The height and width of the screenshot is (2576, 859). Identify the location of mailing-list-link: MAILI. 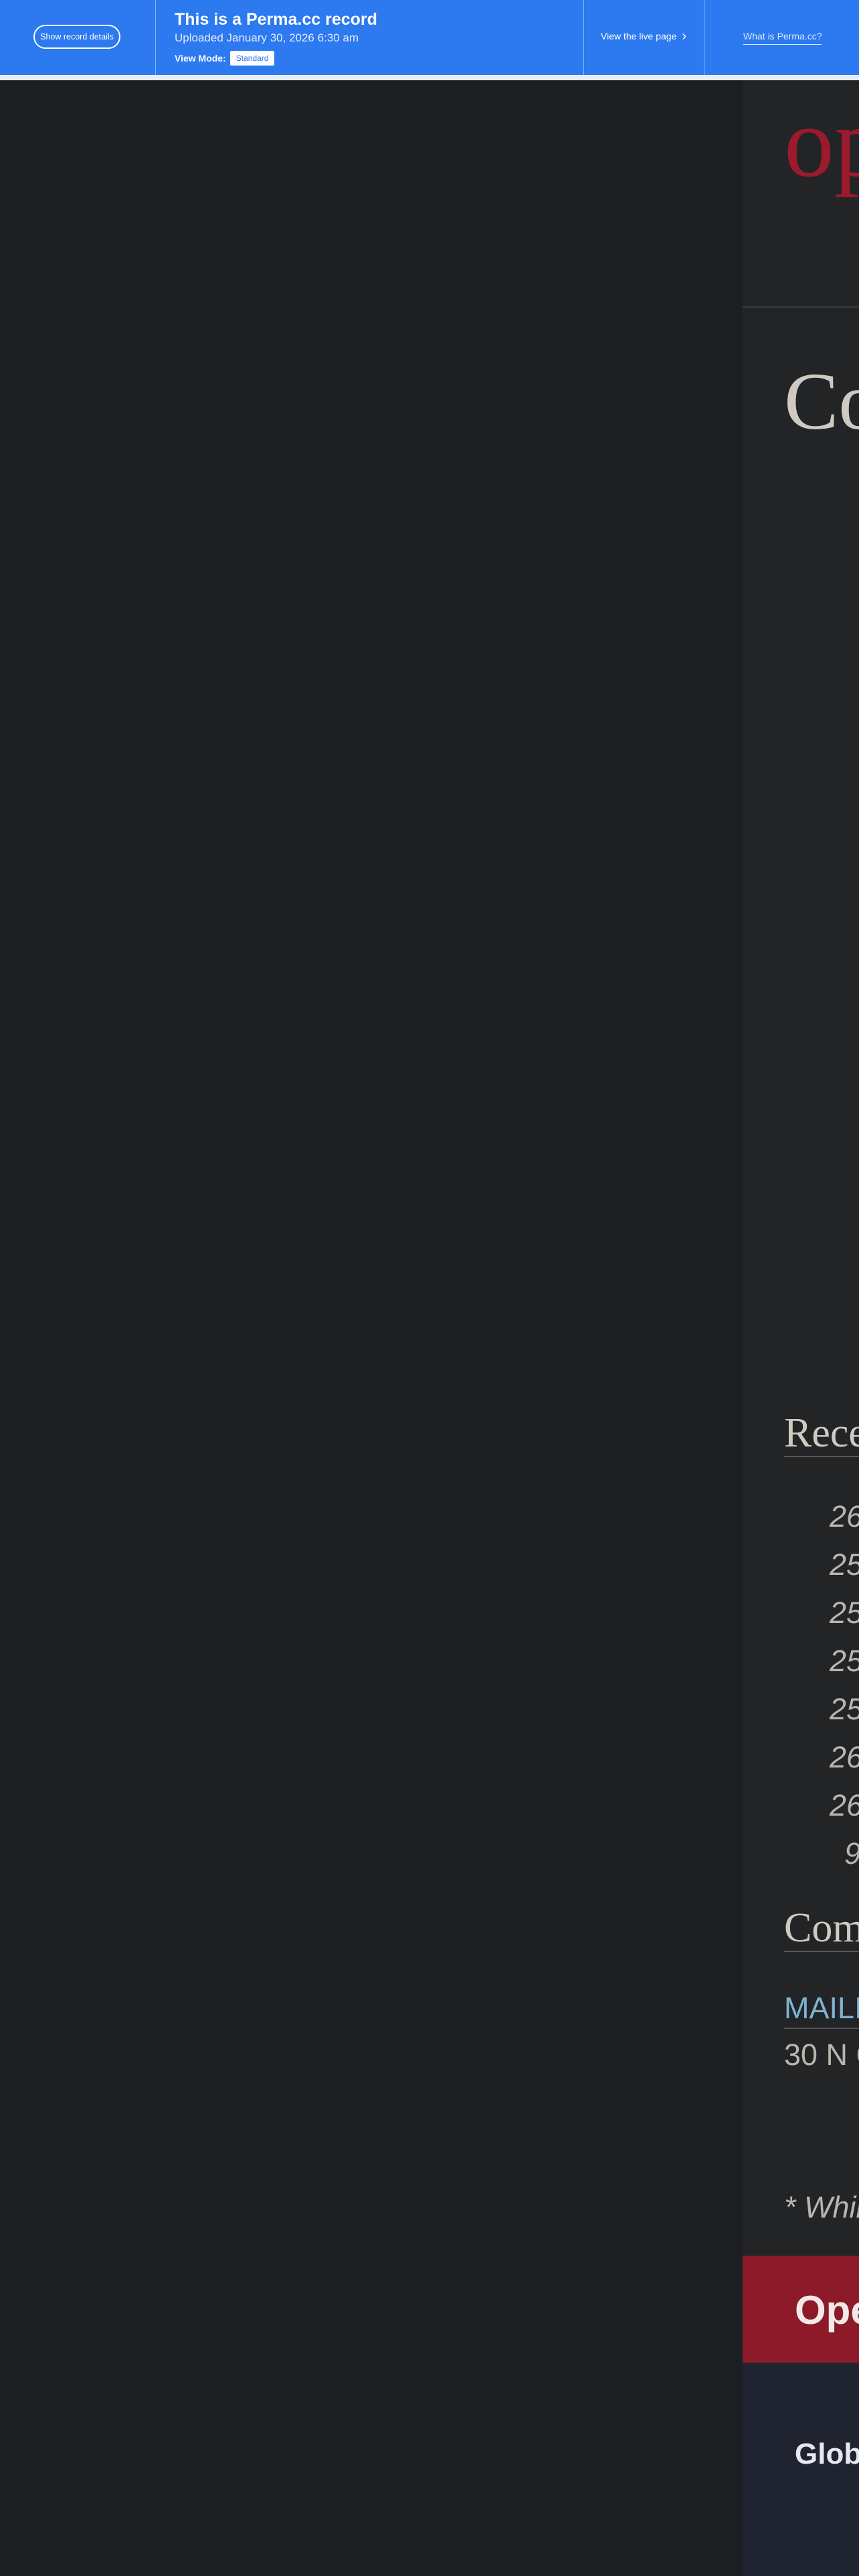
(821, 2008).